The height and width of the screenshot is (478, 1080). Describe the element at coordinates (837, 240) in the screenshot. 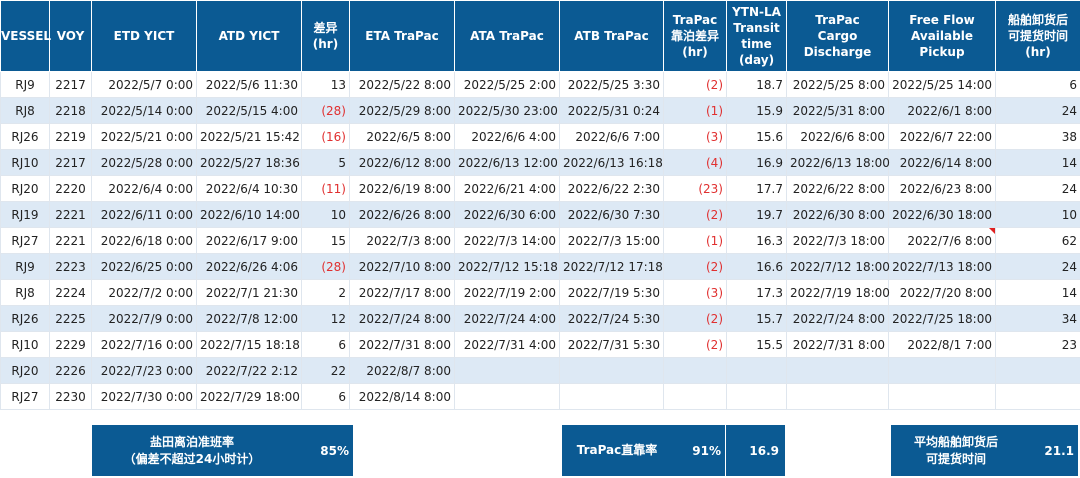

I see `cell-cargo-discharge: 2022/7/3 18:00` at that location.